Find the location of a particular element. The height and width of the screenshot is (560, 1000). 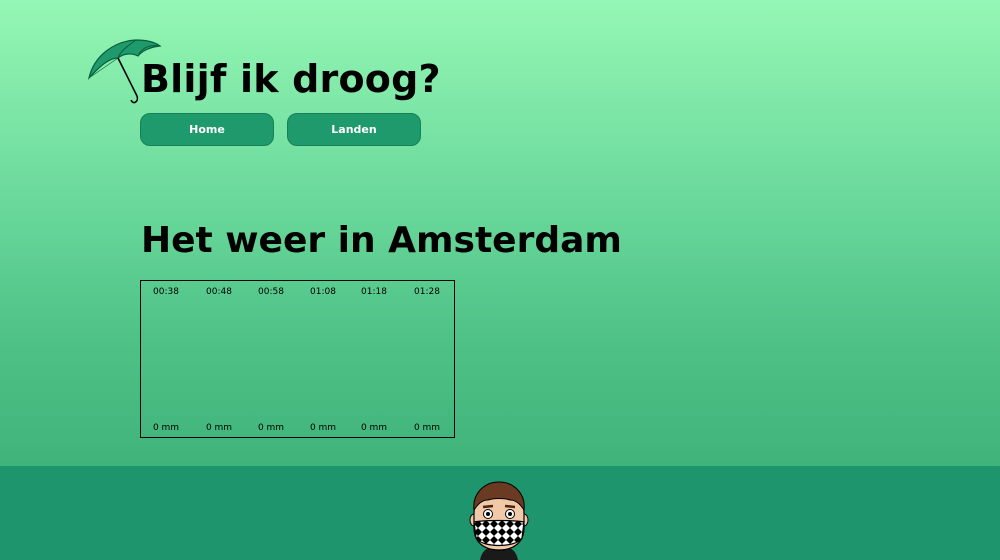

time-label: 01:28 is located at coordinates (427, 292).